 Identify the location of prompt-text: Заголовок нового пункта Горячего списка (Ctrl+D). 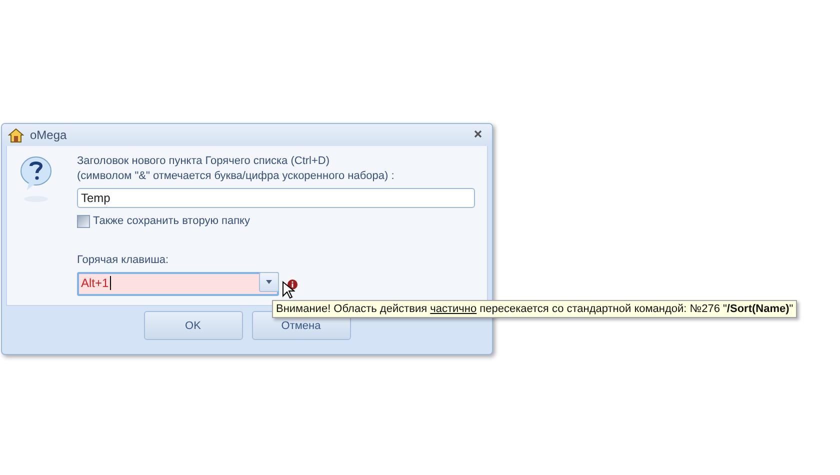
(204, 161).